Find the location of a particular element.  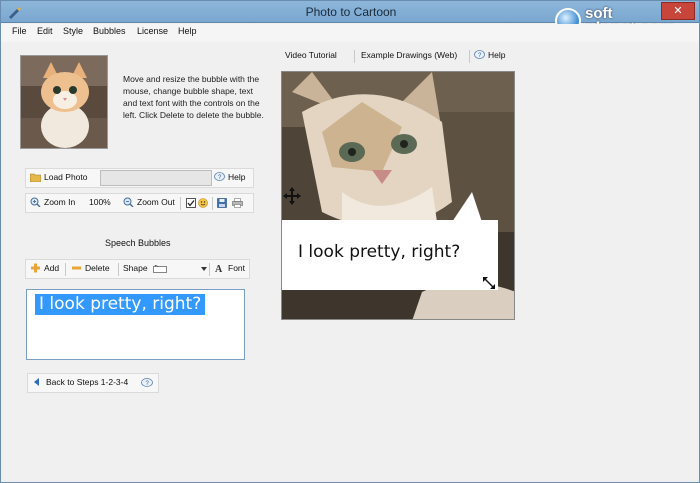

menu-edit: Edit is located at coordinates (45, 31).